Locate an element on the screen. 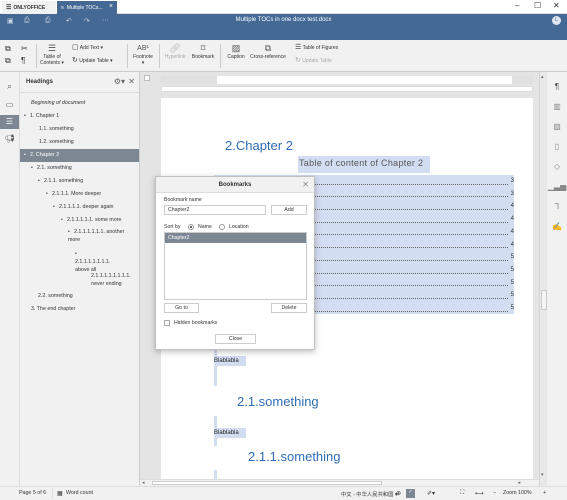  image-settings-icon: ▨ is located at coordinates (557, 126).